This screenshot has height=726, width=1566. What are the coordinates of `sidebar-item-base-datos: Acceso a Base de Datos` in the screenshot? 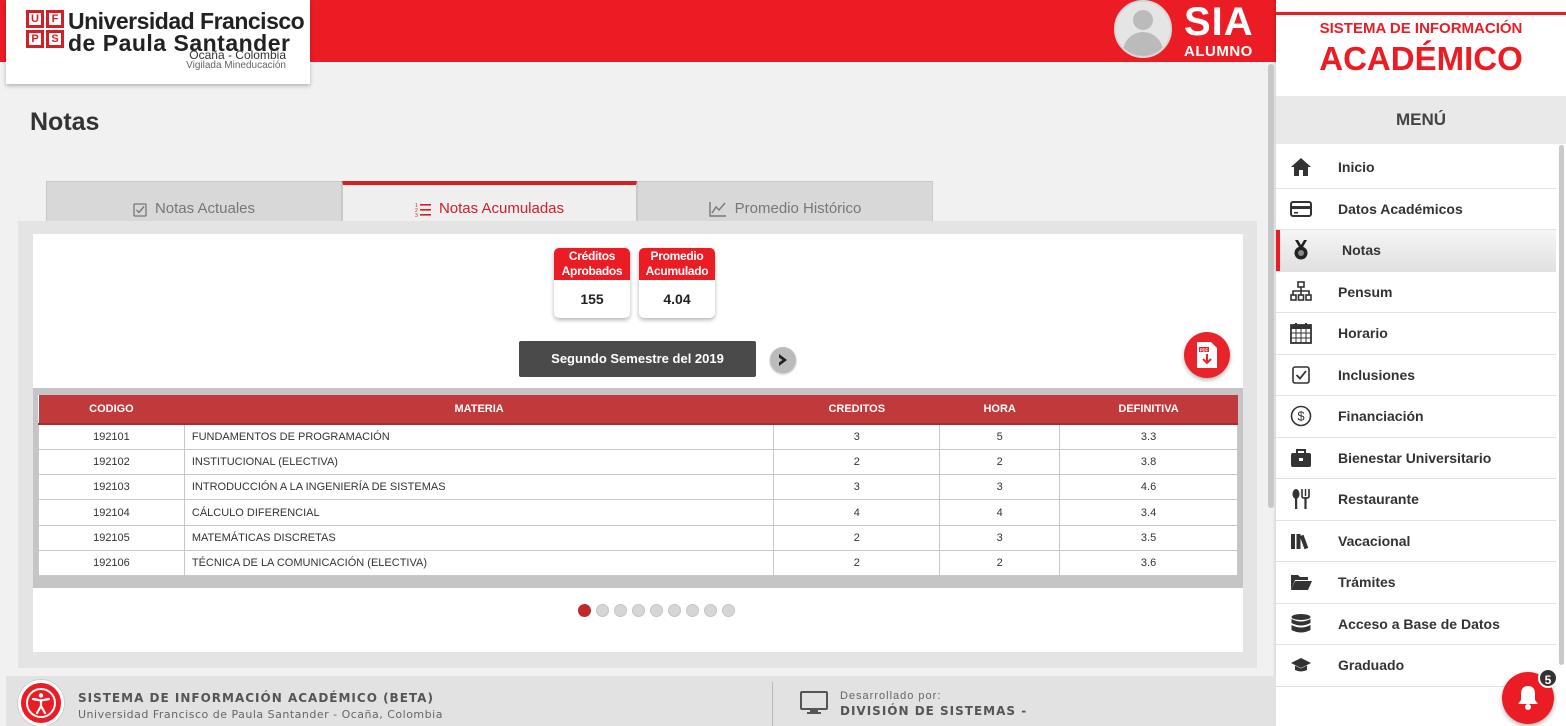 It's located at (1416, 624).